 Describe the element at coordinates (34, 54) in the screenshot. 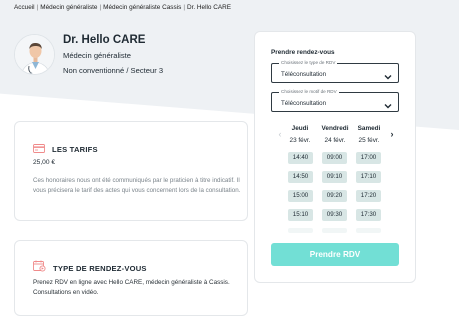

I see `doctor-avatar` at that location.